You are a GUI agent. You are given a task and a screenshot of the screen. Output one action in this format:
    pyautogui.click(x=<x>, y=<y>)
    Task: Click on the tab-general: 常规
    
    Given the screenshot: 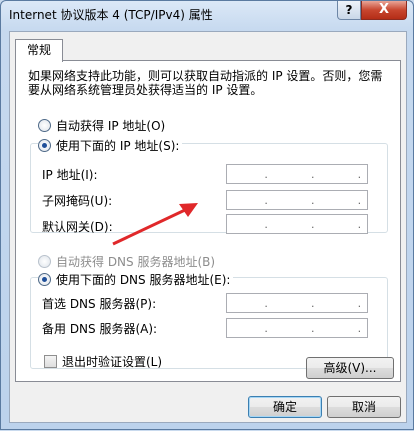 What is the action you would take?
    pyautogui.click(x=39, y=50)
    